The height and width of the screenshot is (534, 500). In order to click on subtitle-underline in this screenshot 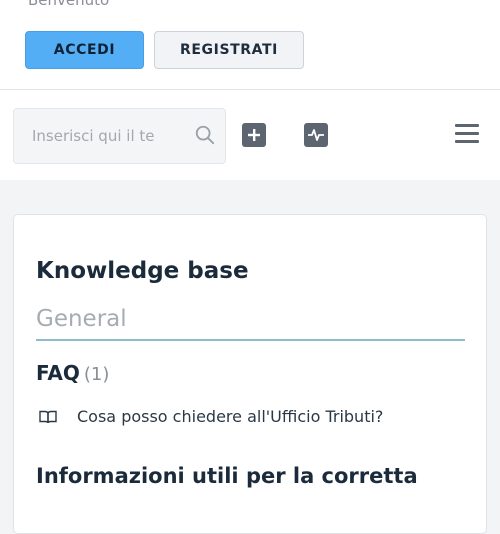, I will do `click(250, 340)`.